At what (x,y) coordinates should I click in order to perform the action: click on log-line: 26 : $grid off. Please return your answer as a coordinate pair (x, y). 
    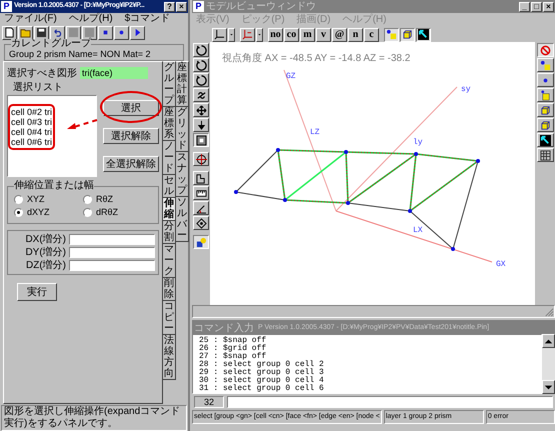
    Looking at the image, I should click on (233, 349).